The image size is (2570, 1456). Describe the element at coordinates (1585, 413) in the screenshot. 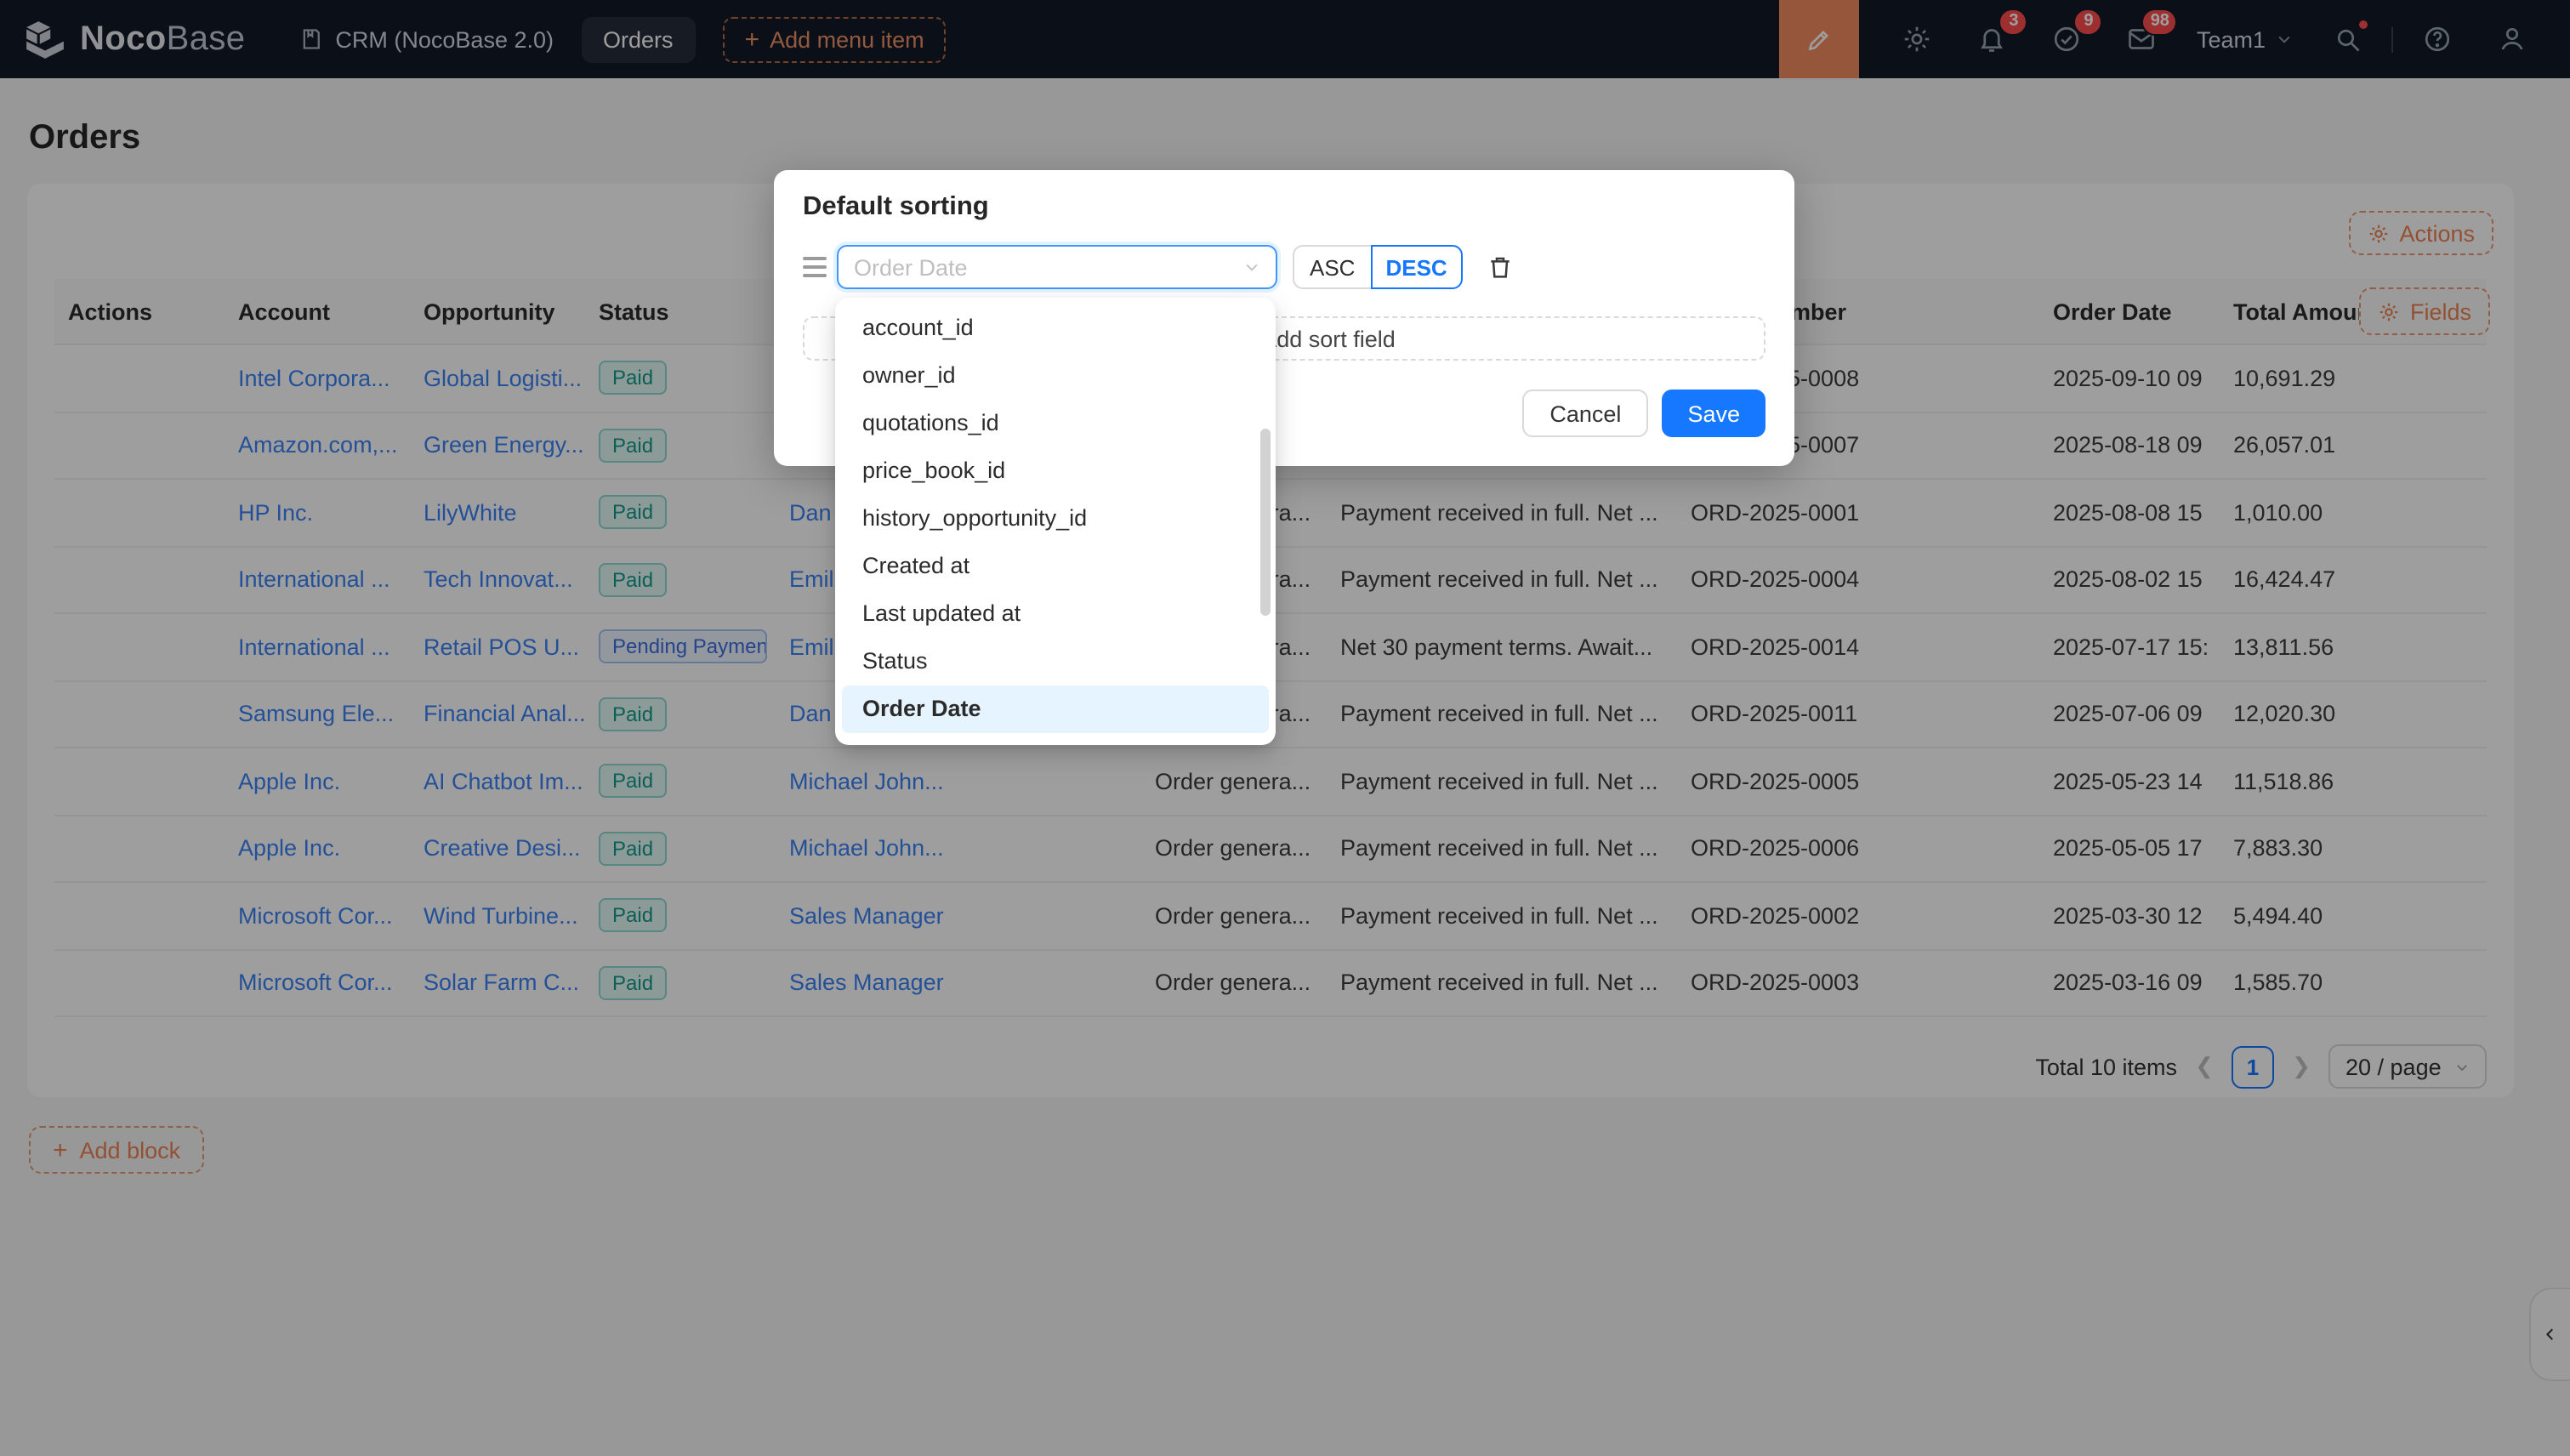

I see `cancel-button: Cancel` at that location.